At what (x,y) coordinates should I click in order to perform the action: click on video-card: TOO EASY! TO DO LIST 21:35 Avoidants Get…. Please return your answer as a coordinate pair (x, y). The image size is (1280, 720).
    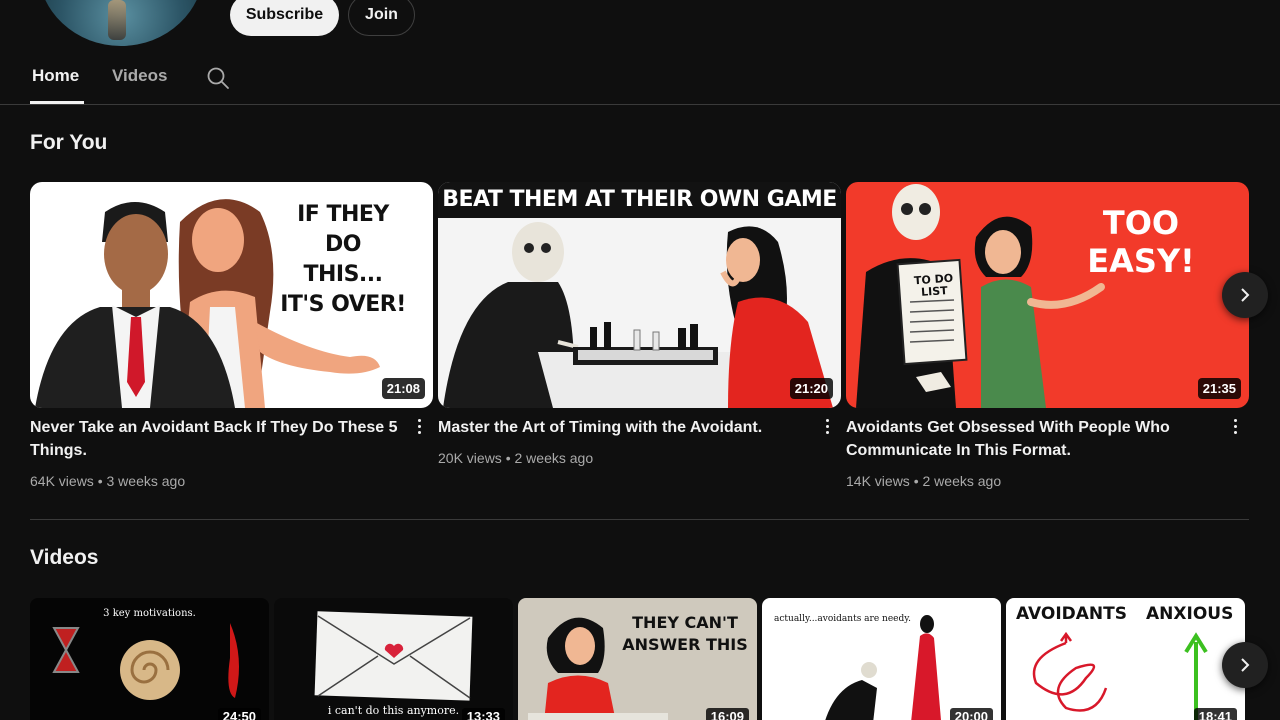
    Looking at the image, I should click on (1047, 335).